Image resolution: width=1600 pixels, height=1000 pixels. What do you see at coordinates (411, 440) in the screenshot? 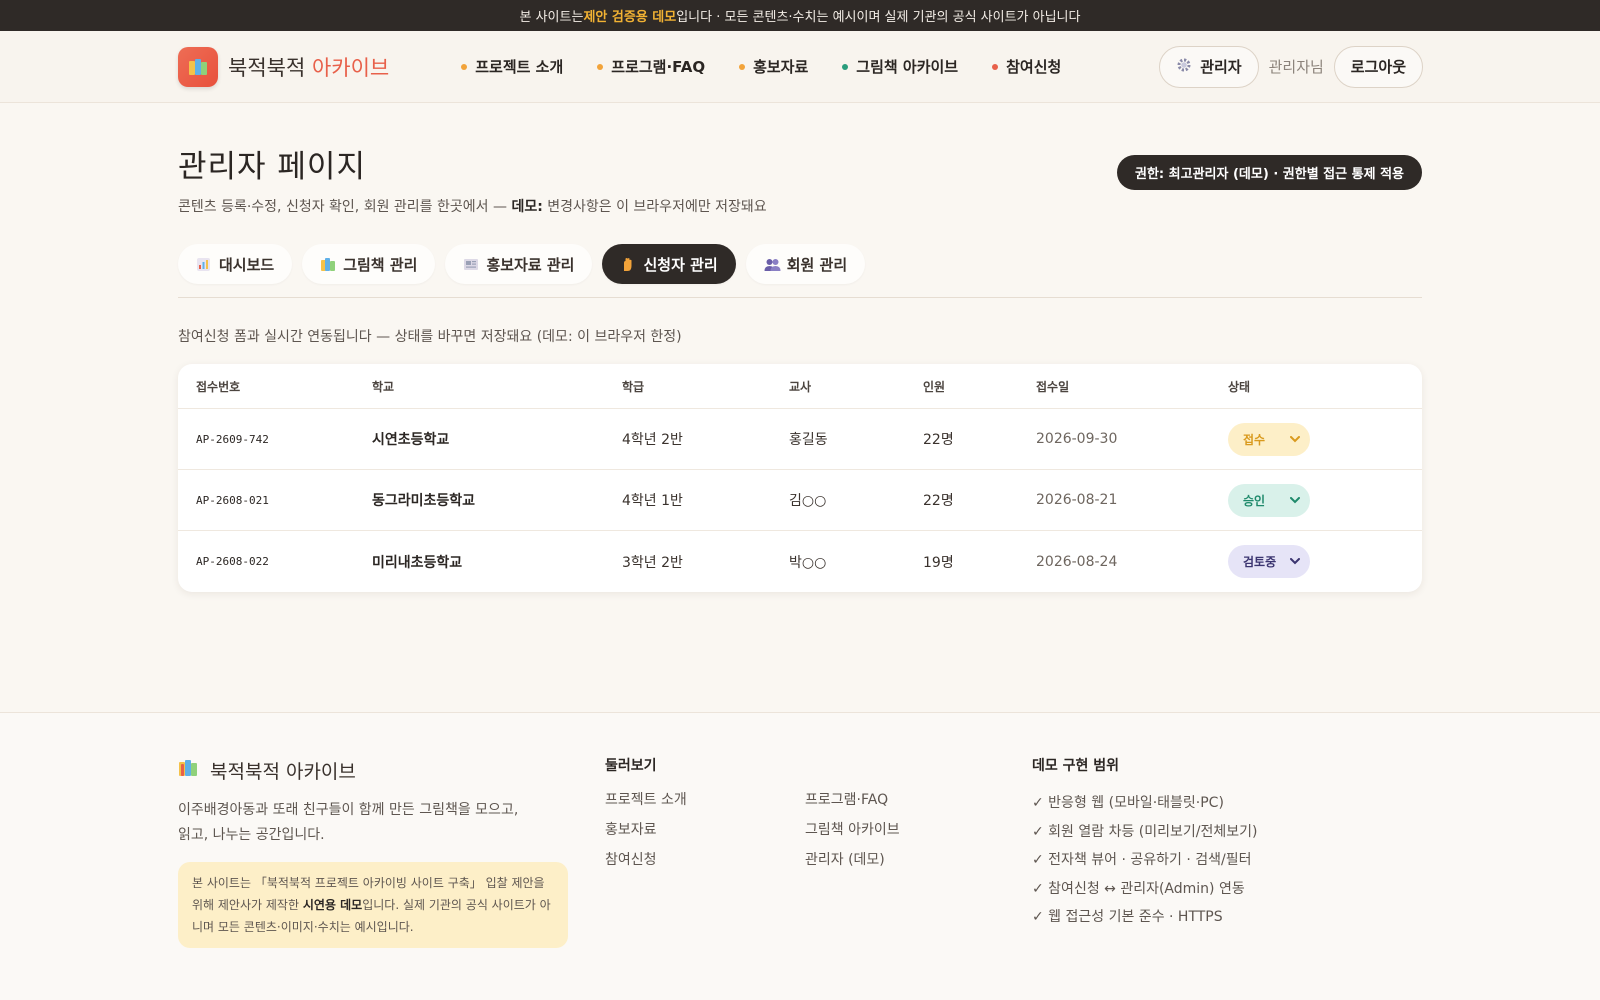
I see `school-name: 시연초등학교` at bounding box center [411, 440].